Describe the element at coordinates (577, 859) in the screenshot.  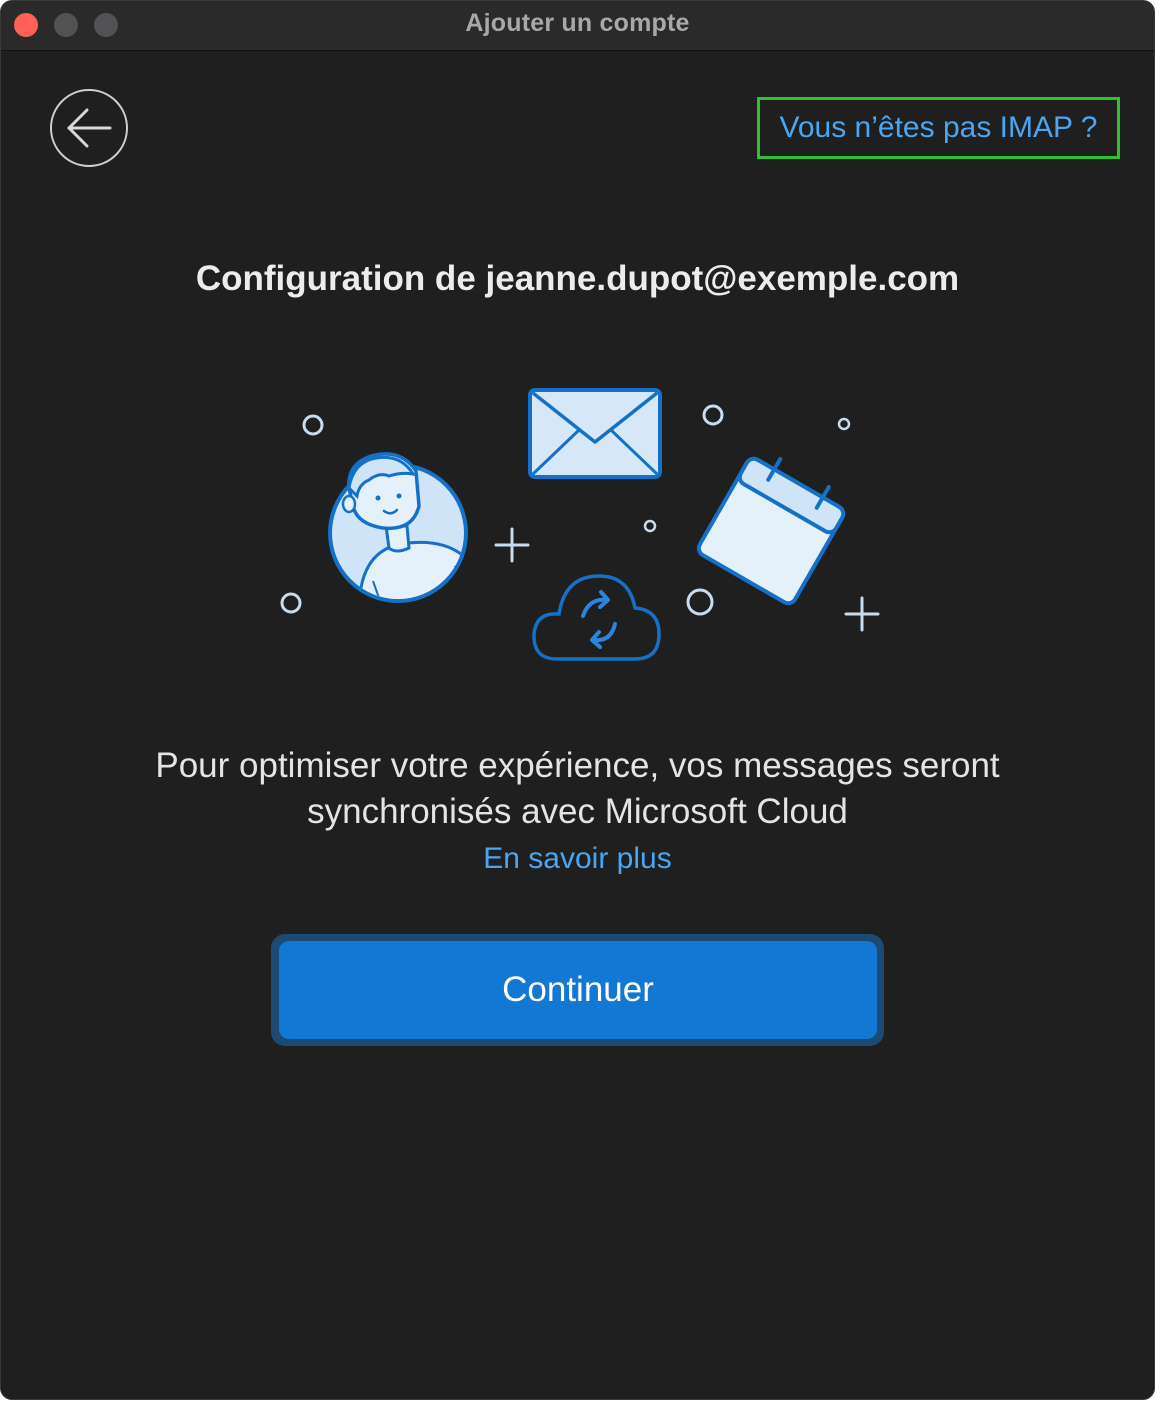
I see `learn-more-link: En savoir plus` at that location.